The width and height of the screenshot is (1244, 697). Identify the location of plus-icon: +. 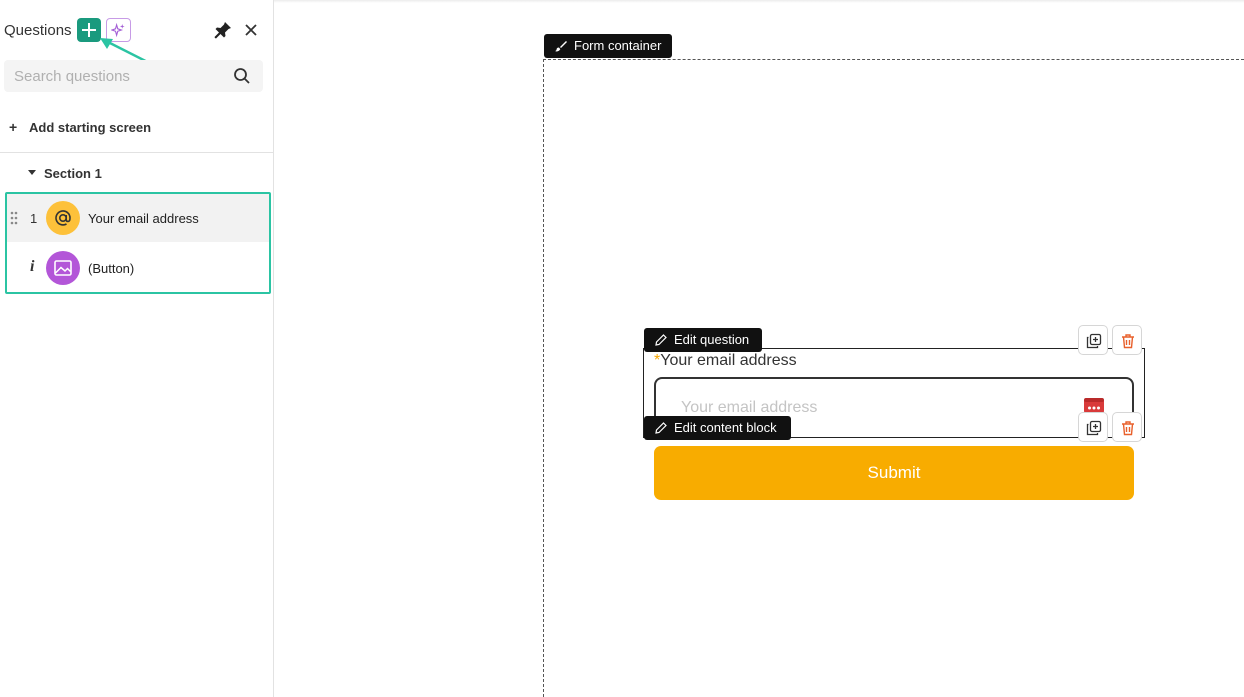
(13, 127).